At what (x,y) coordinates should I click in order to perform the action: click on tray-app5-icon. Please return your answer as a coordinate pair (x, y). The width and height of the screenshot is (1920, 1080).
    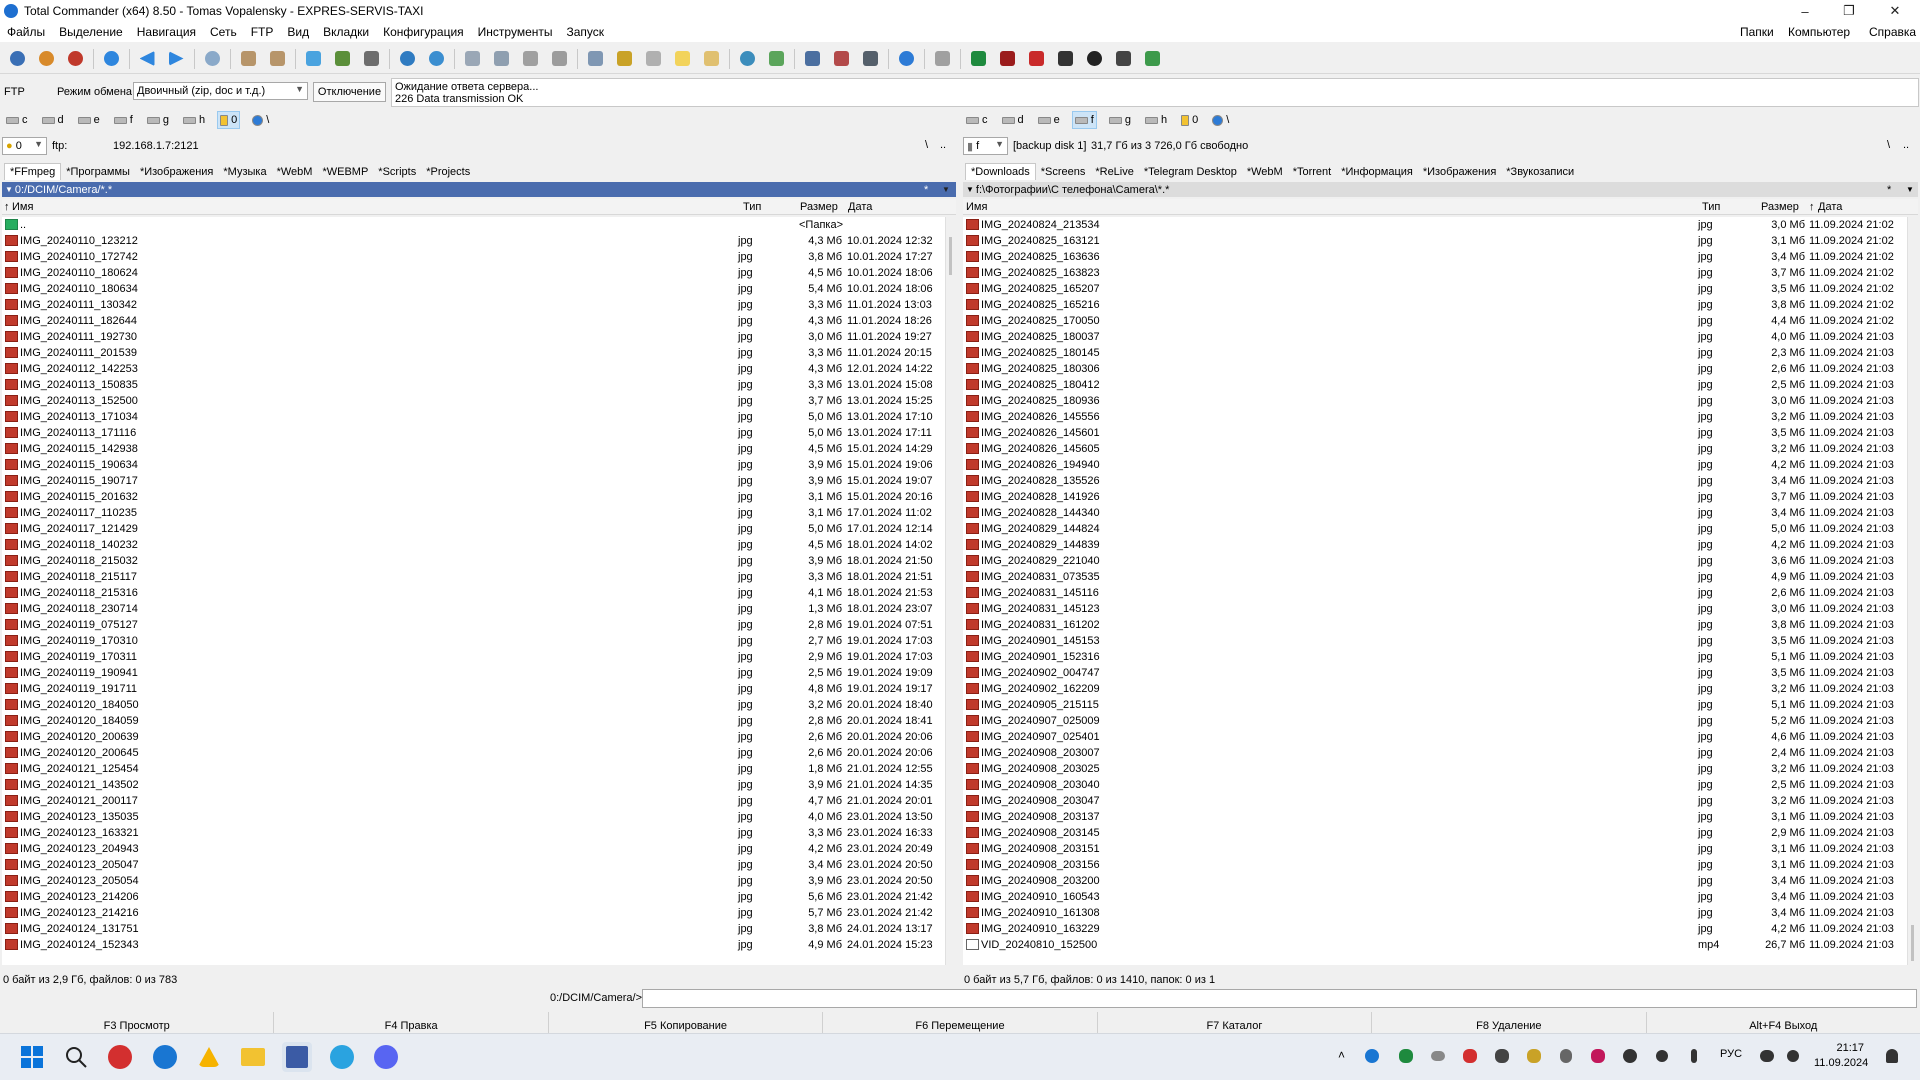
    Looking at the image, I should click on (1630, 1056).